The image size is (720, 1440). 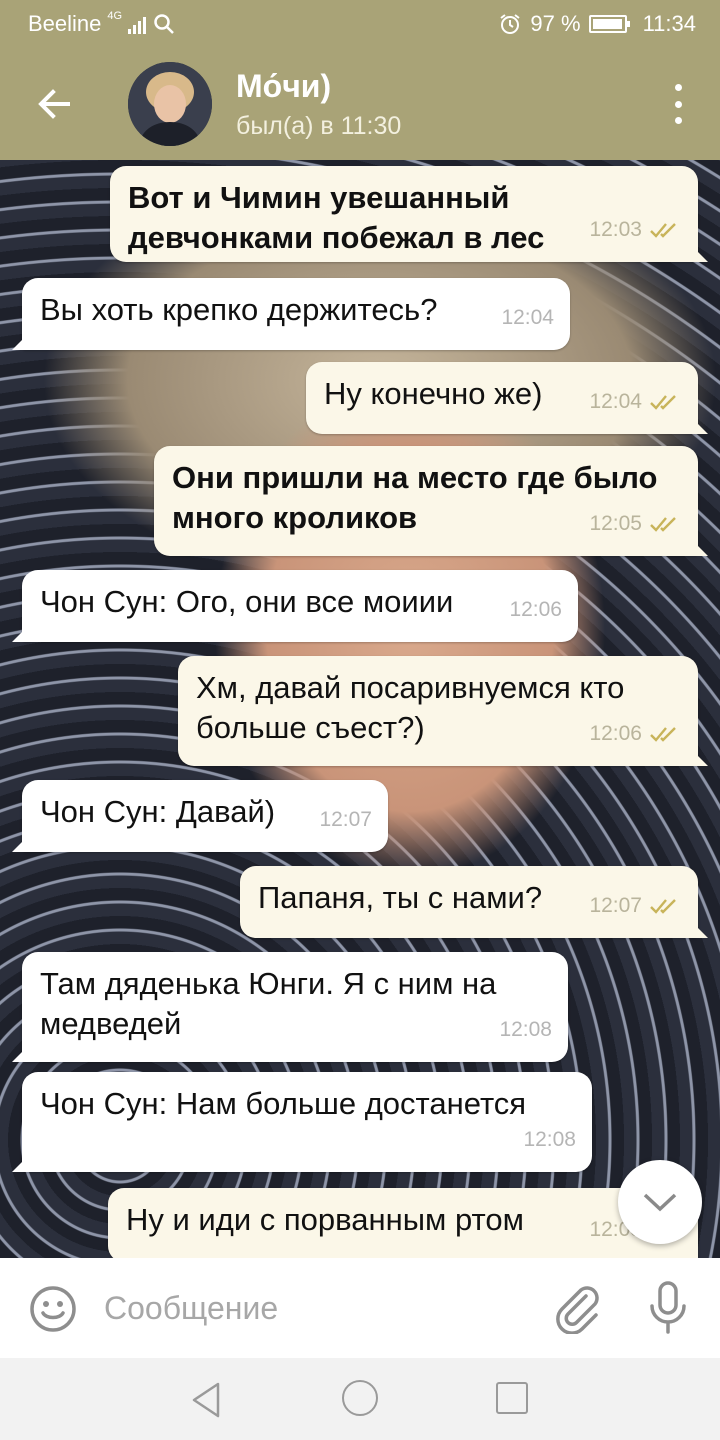 I want to click on avatar-image, so click(x=170, y=104).